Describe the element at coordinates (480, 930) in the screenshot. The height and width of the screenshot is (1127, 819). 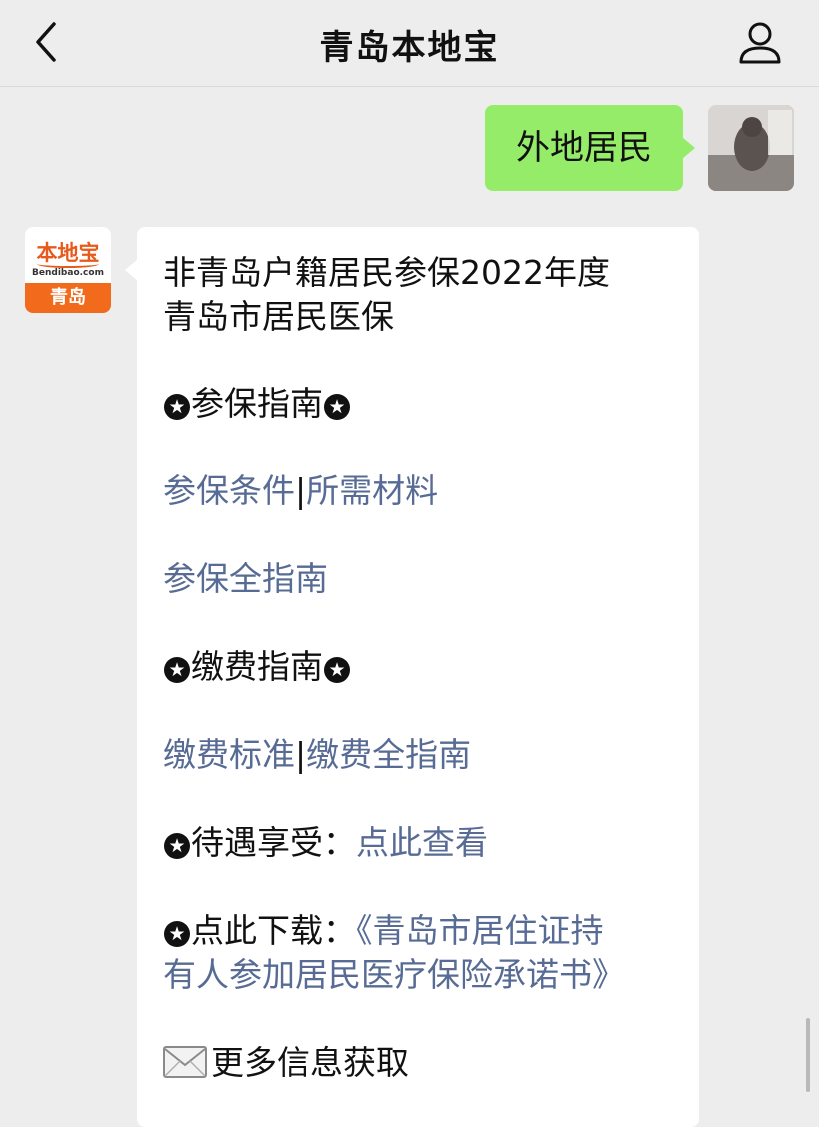
I see `link-download-commitment-line1: 《青岛市居住证持` at that location.